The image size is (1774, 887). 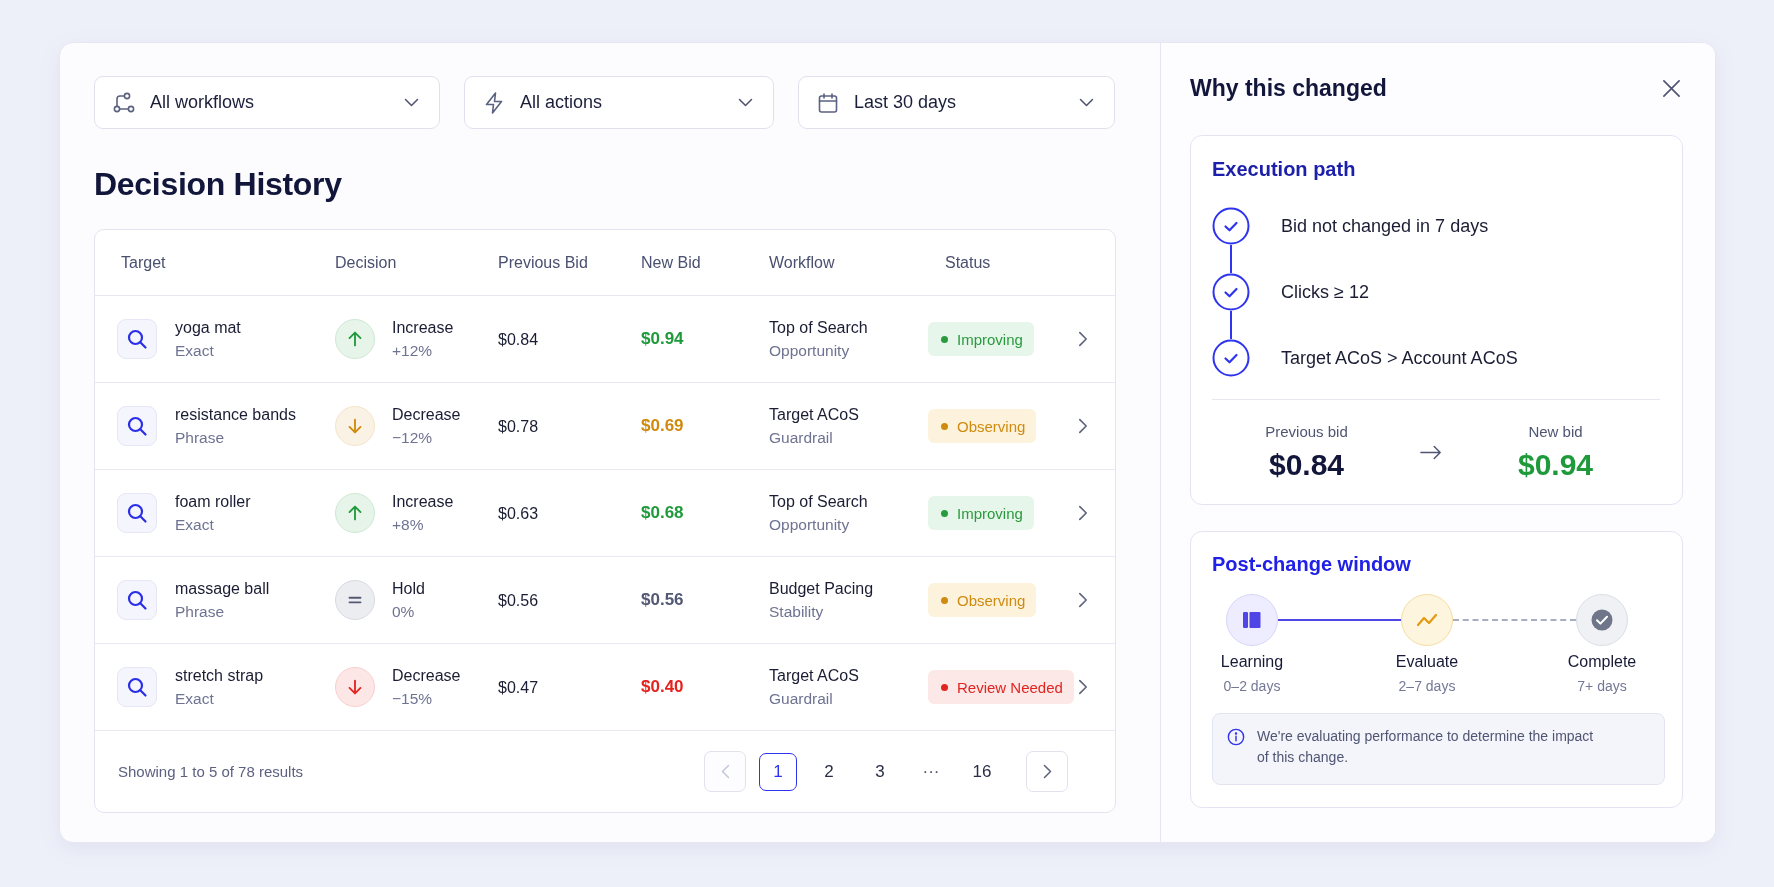 I want to click on page-ellipsis: ···, so click(x=931, y=771).